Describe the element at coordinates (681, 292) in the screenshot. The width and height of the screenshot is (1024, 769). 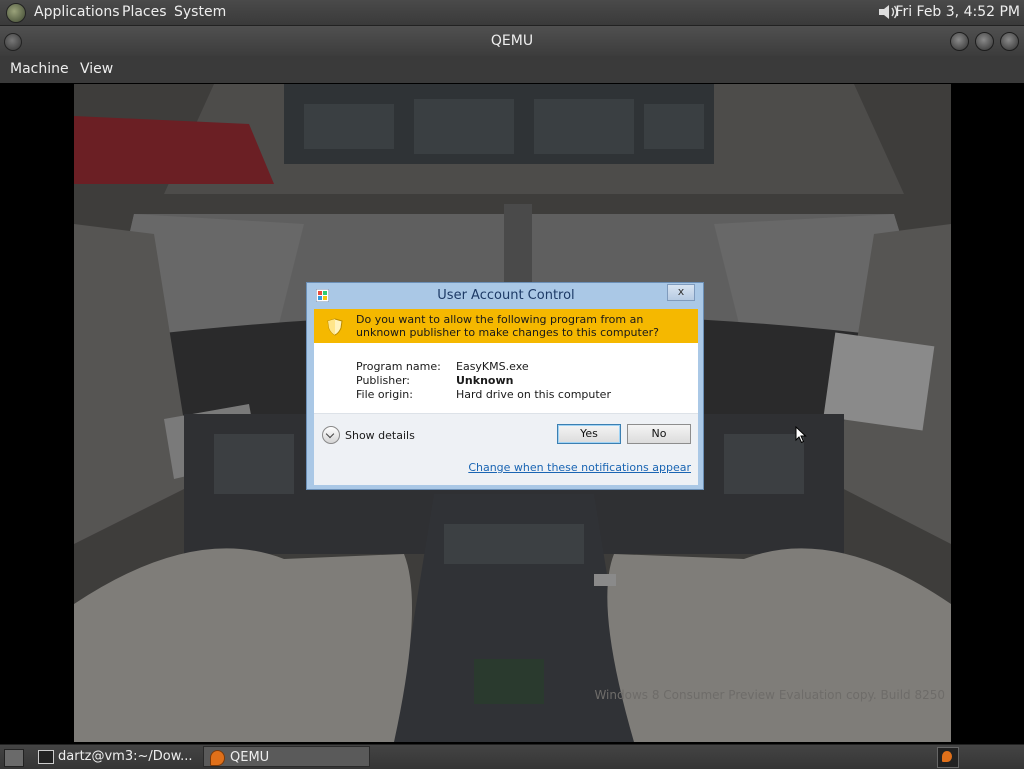
I see `uac-close-button: x` at that location.